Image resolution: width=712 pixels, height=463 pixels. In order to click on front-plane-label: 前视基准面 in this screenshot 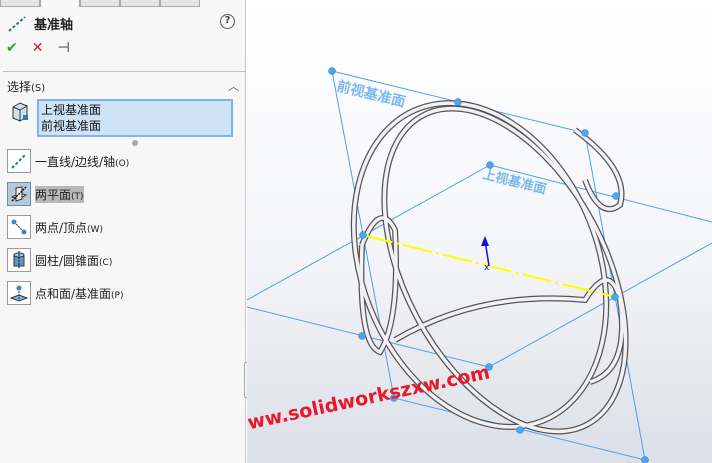, I will do `click(371, 93)`.